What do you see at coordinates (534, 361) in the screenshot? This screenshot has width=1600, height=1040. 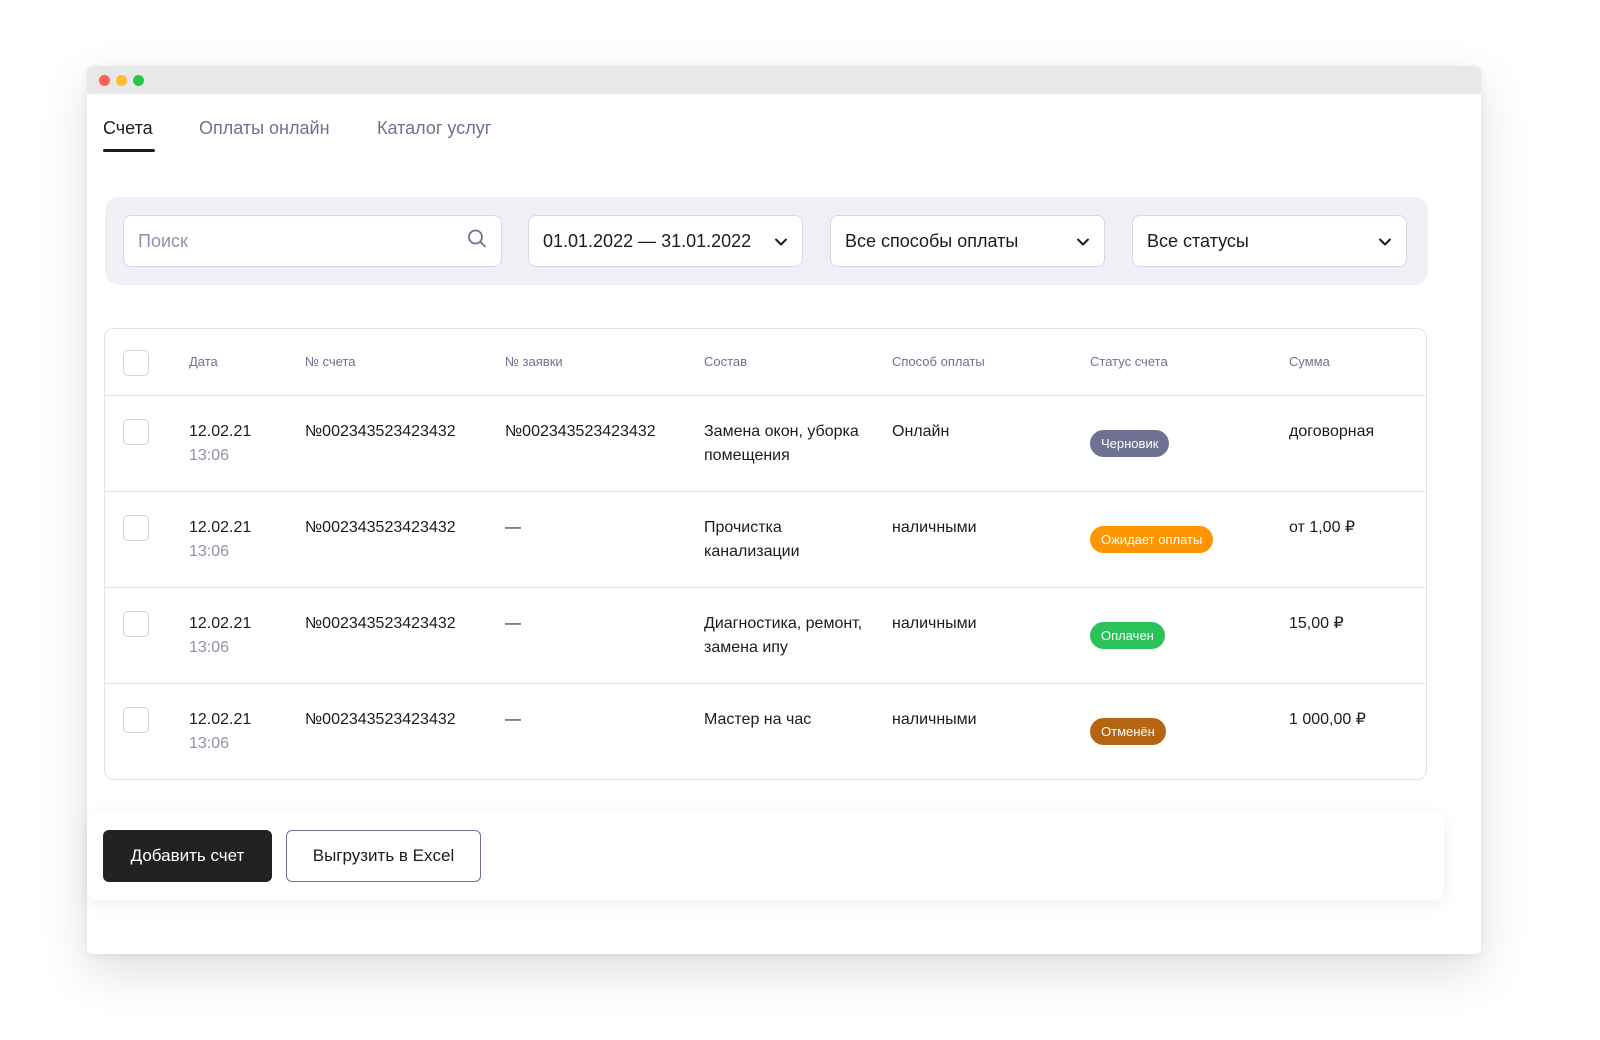 I see `header-request-no: № заявки` at bounding box center [534, 361].